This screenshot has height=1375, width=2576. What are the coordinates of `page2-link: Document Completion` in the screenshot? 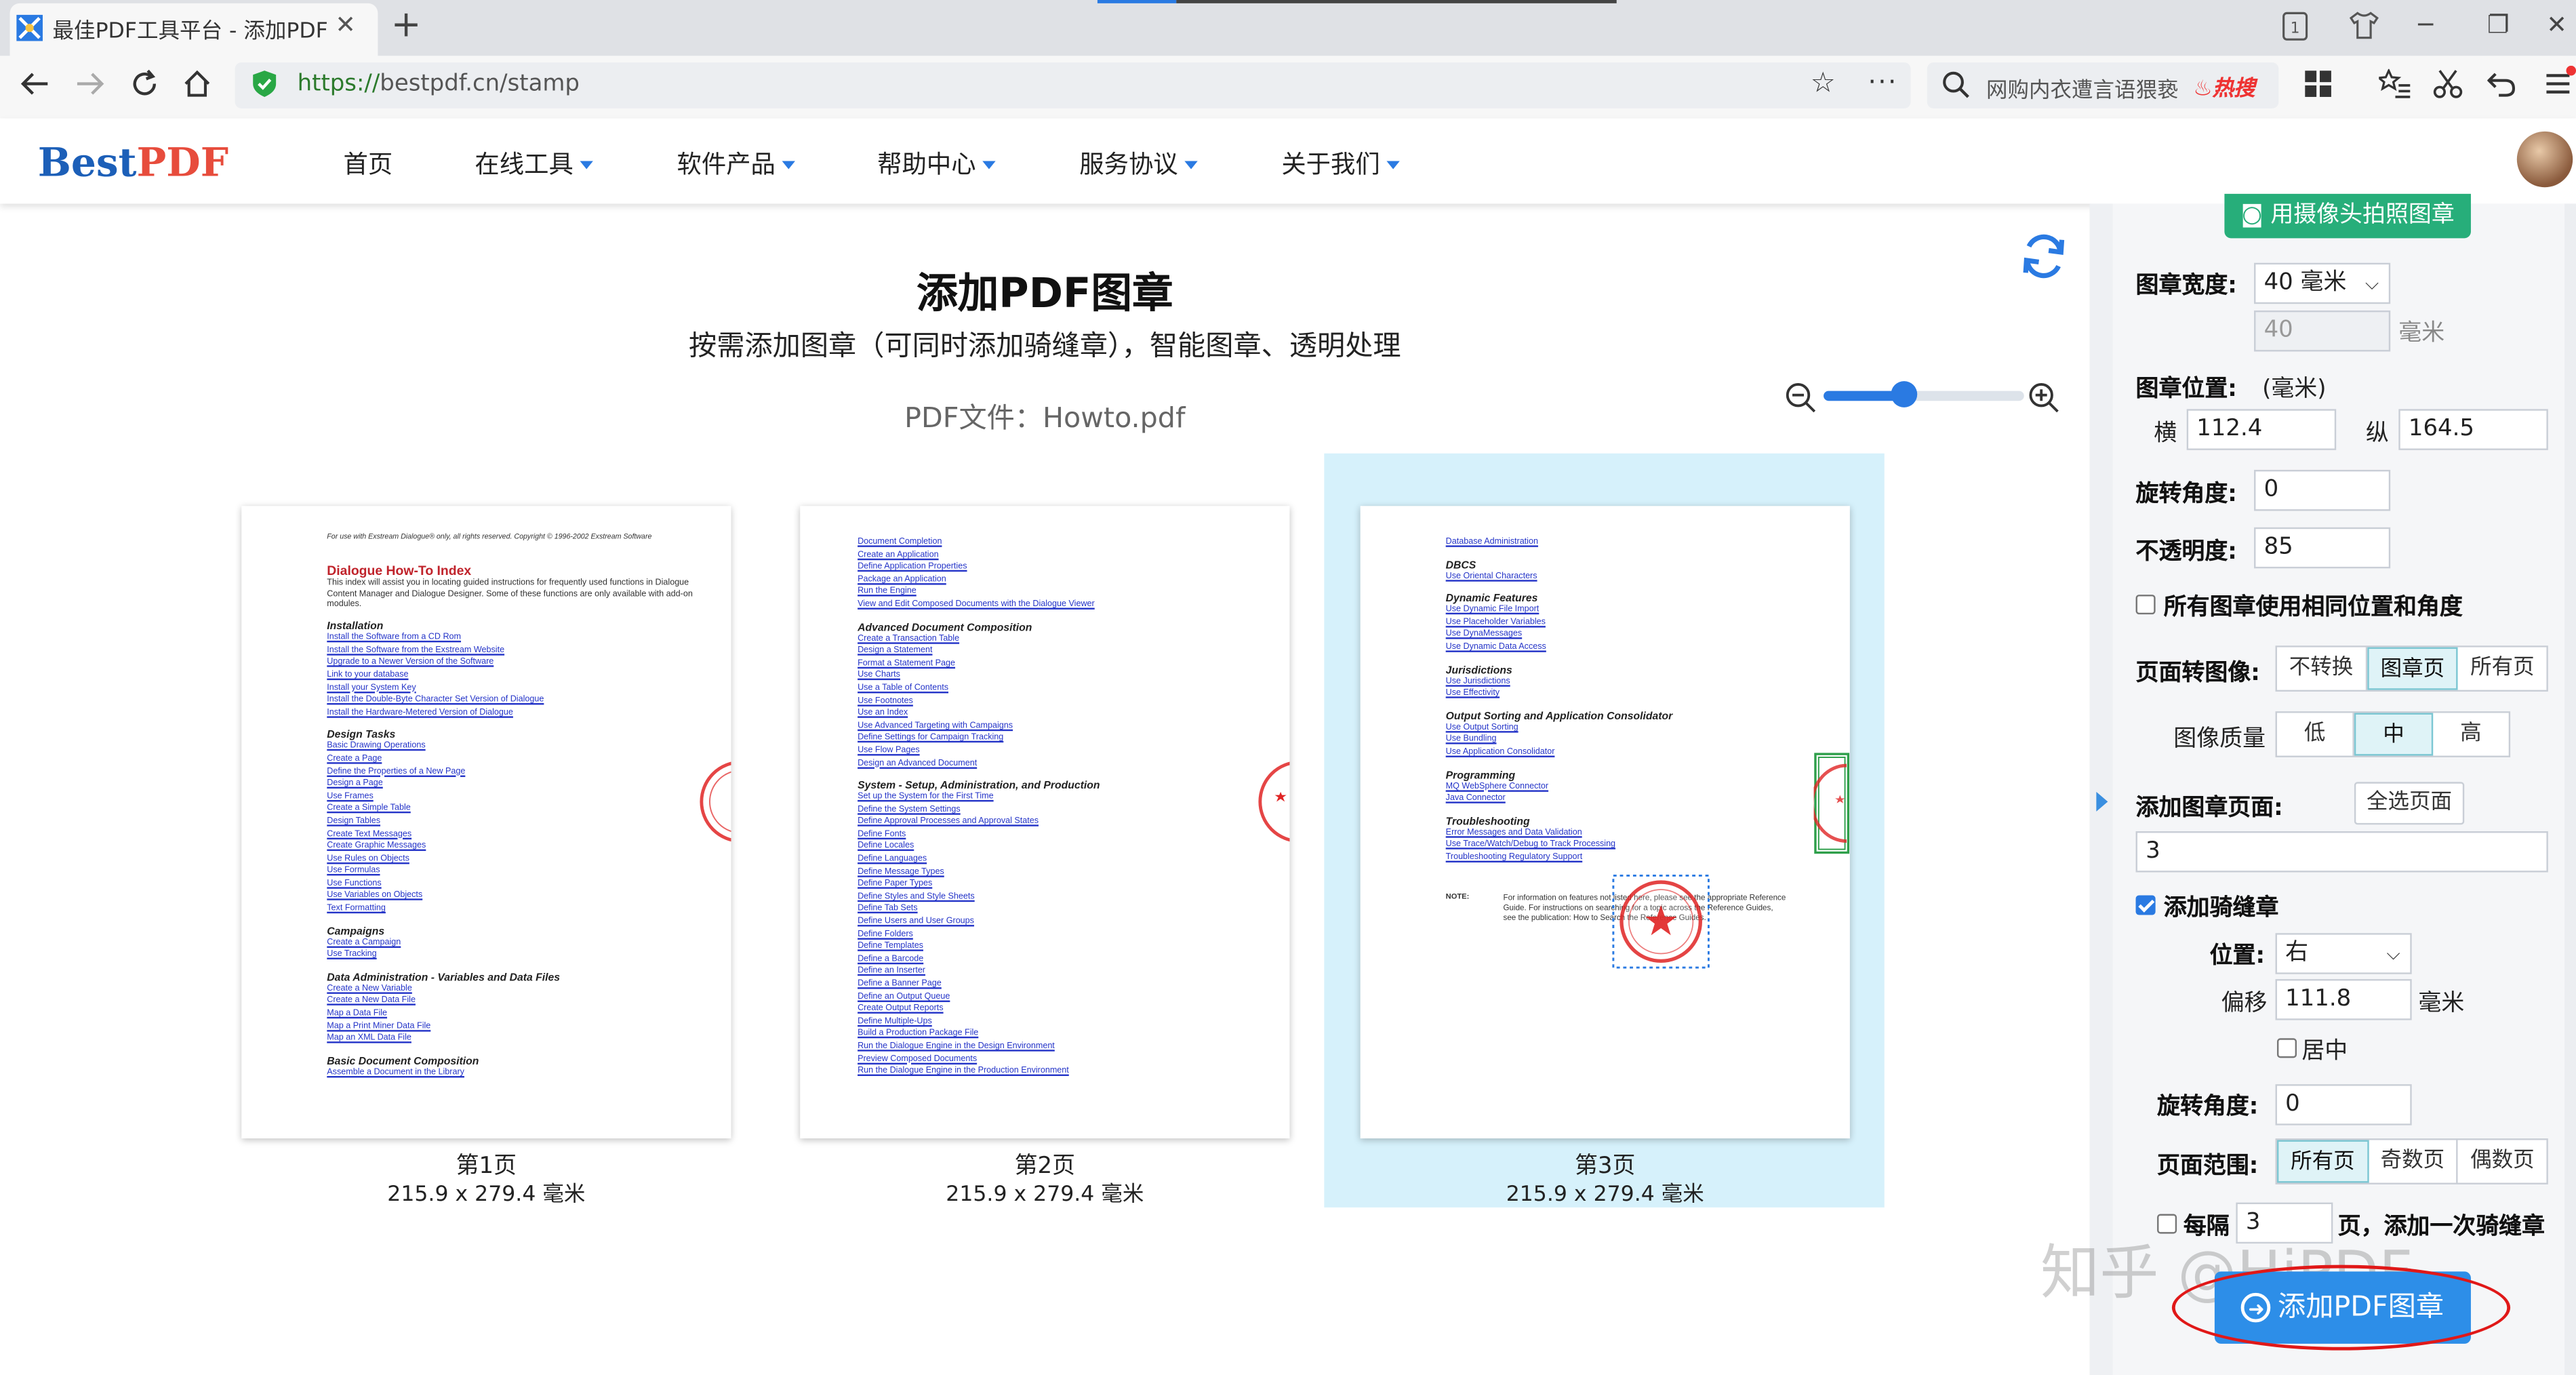 It's located at (979, 543).